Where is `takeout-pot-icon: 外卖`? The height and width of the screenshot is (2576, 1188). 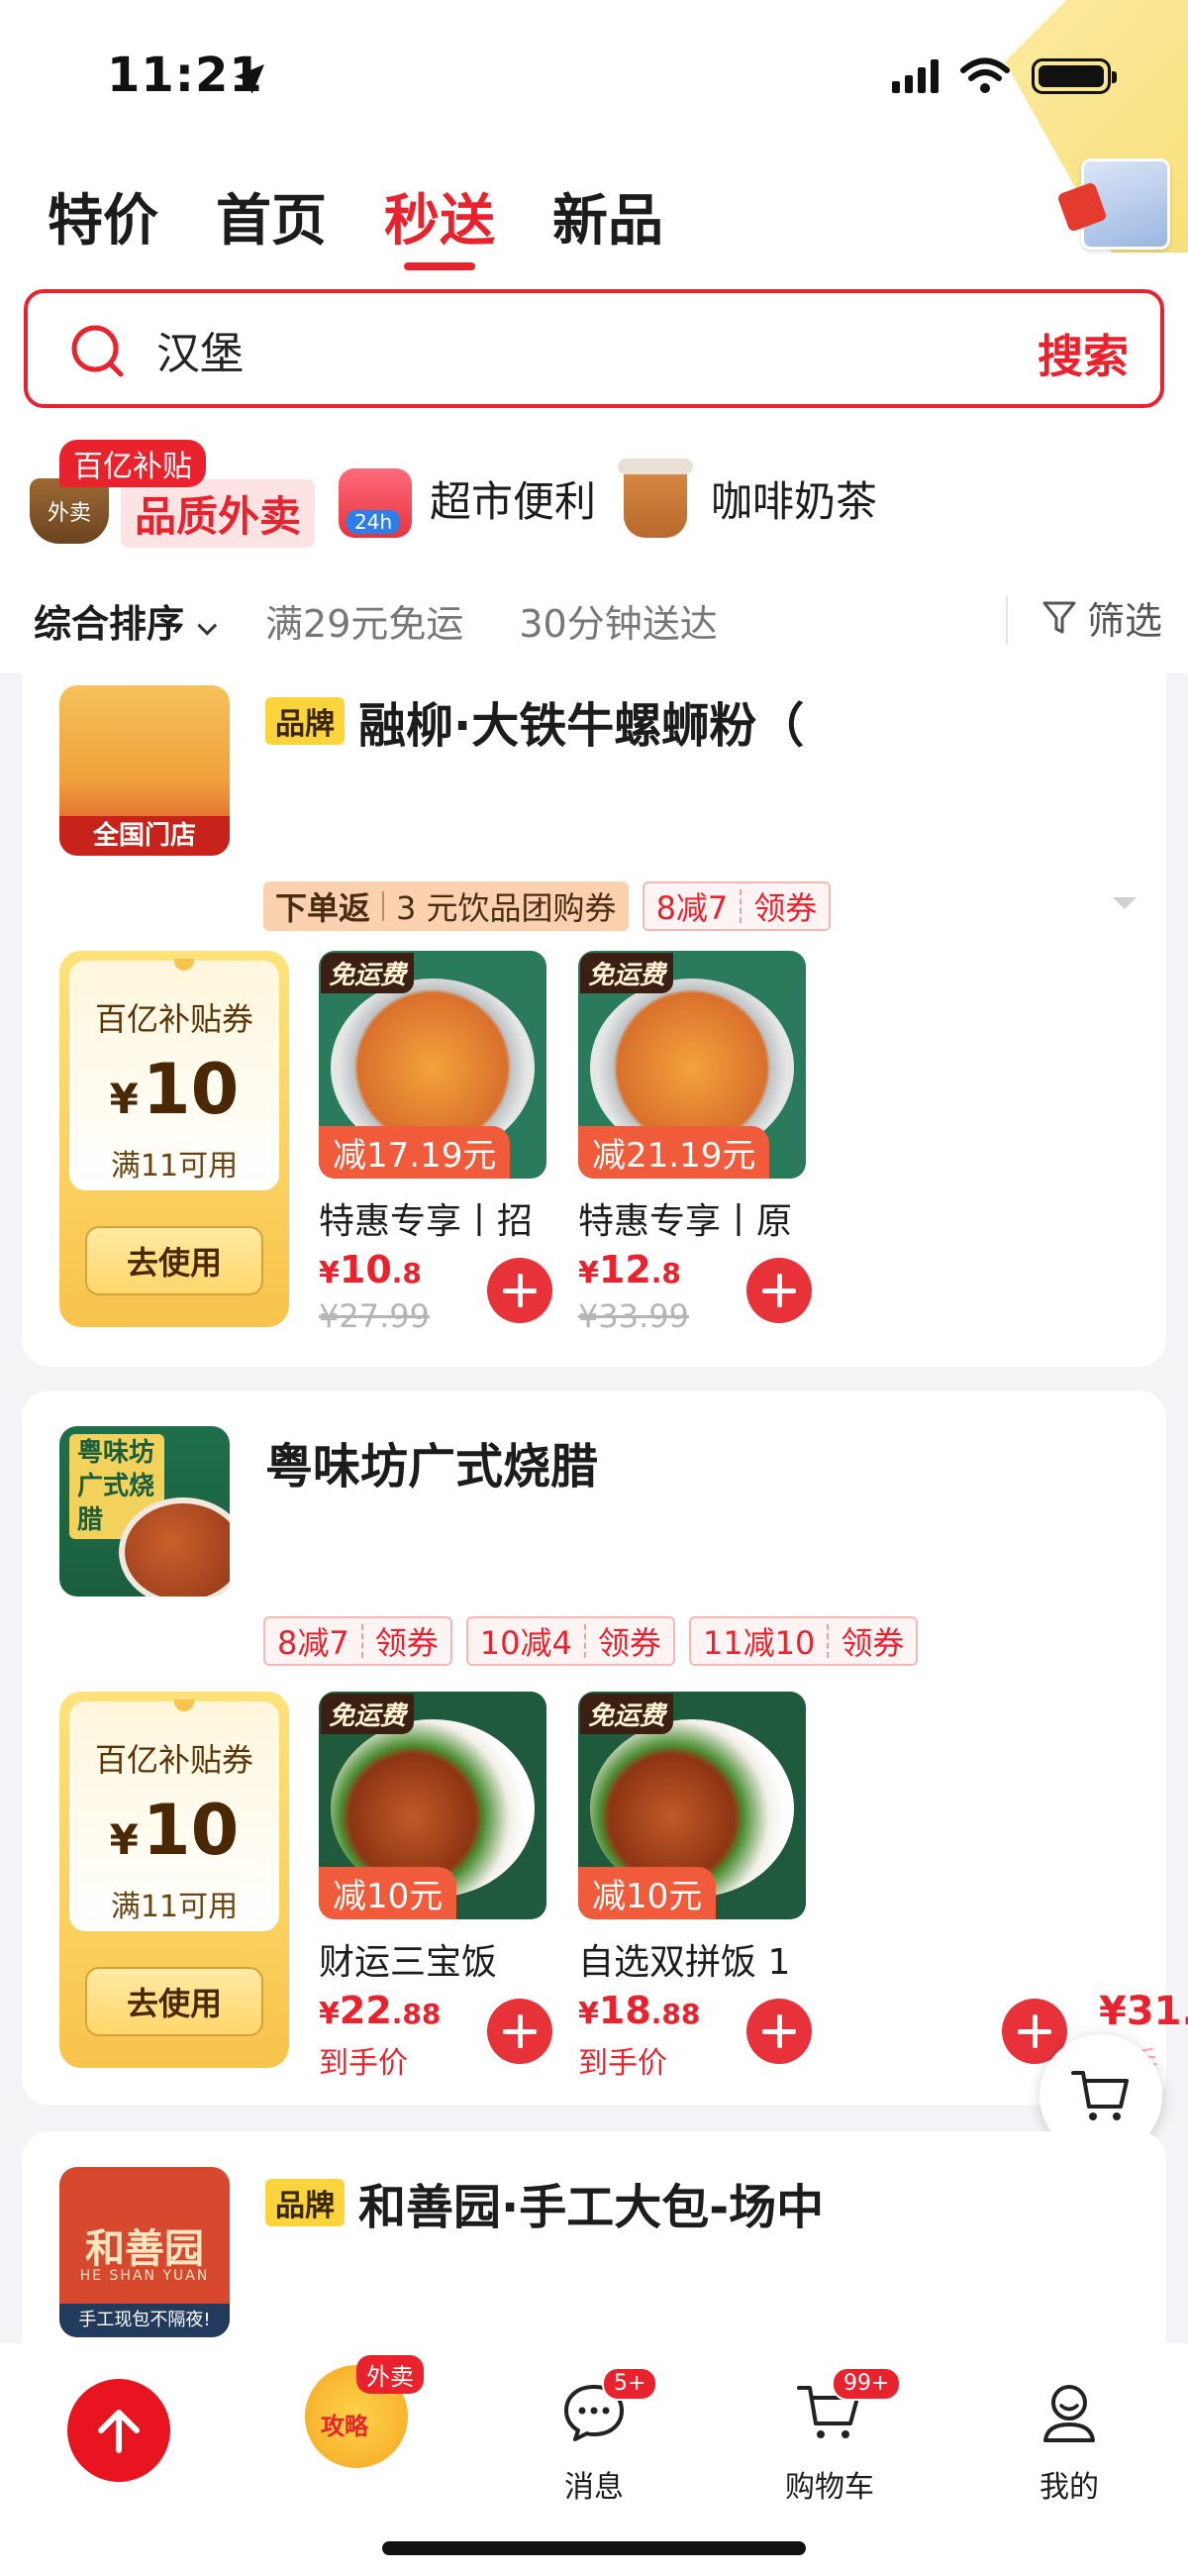
takeout-pot-icon: 外卖 is located at coordinates (69, 511).